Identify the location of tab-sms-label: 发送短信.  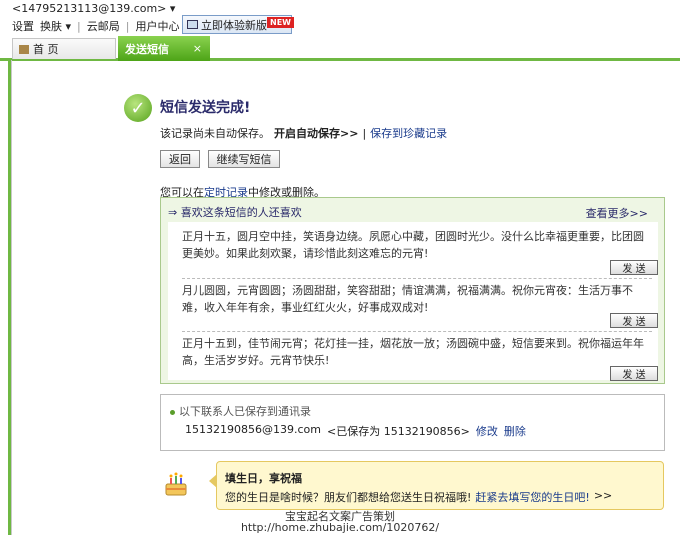
(147, 49).